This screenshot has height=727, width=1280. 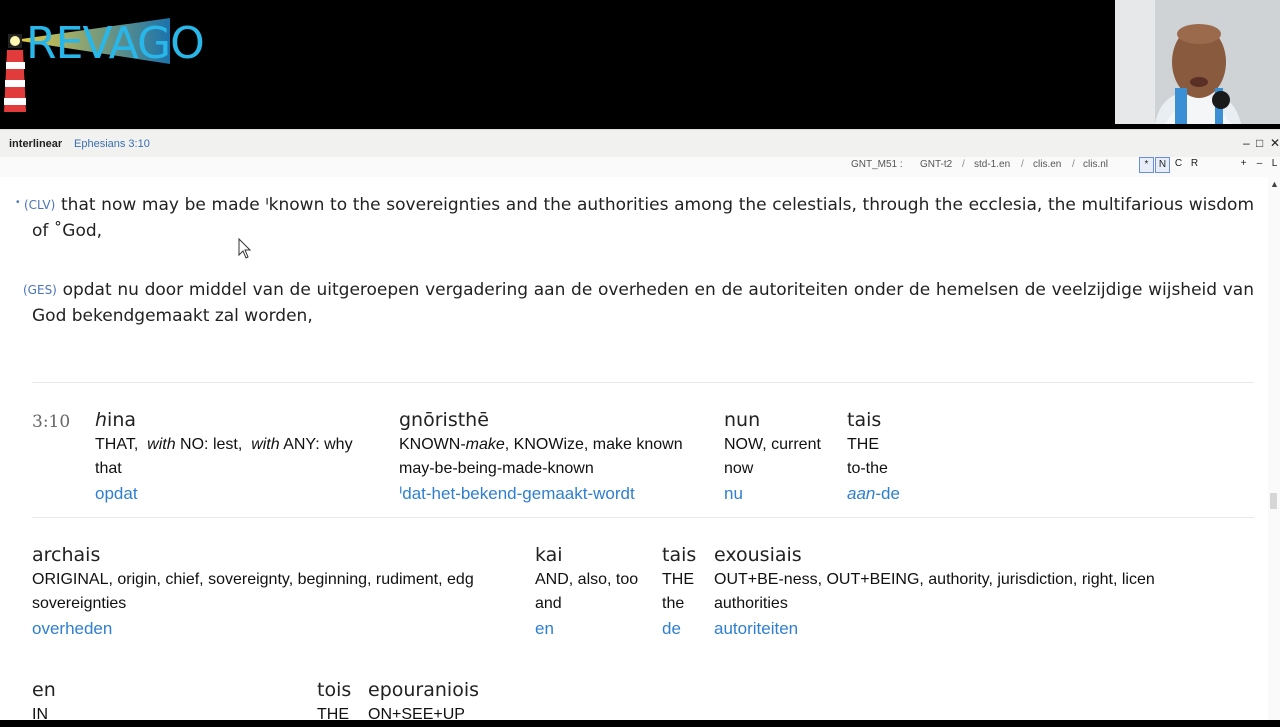 I want to click on dutch-gloss: autoriteiten, so click(x=756, y=628).